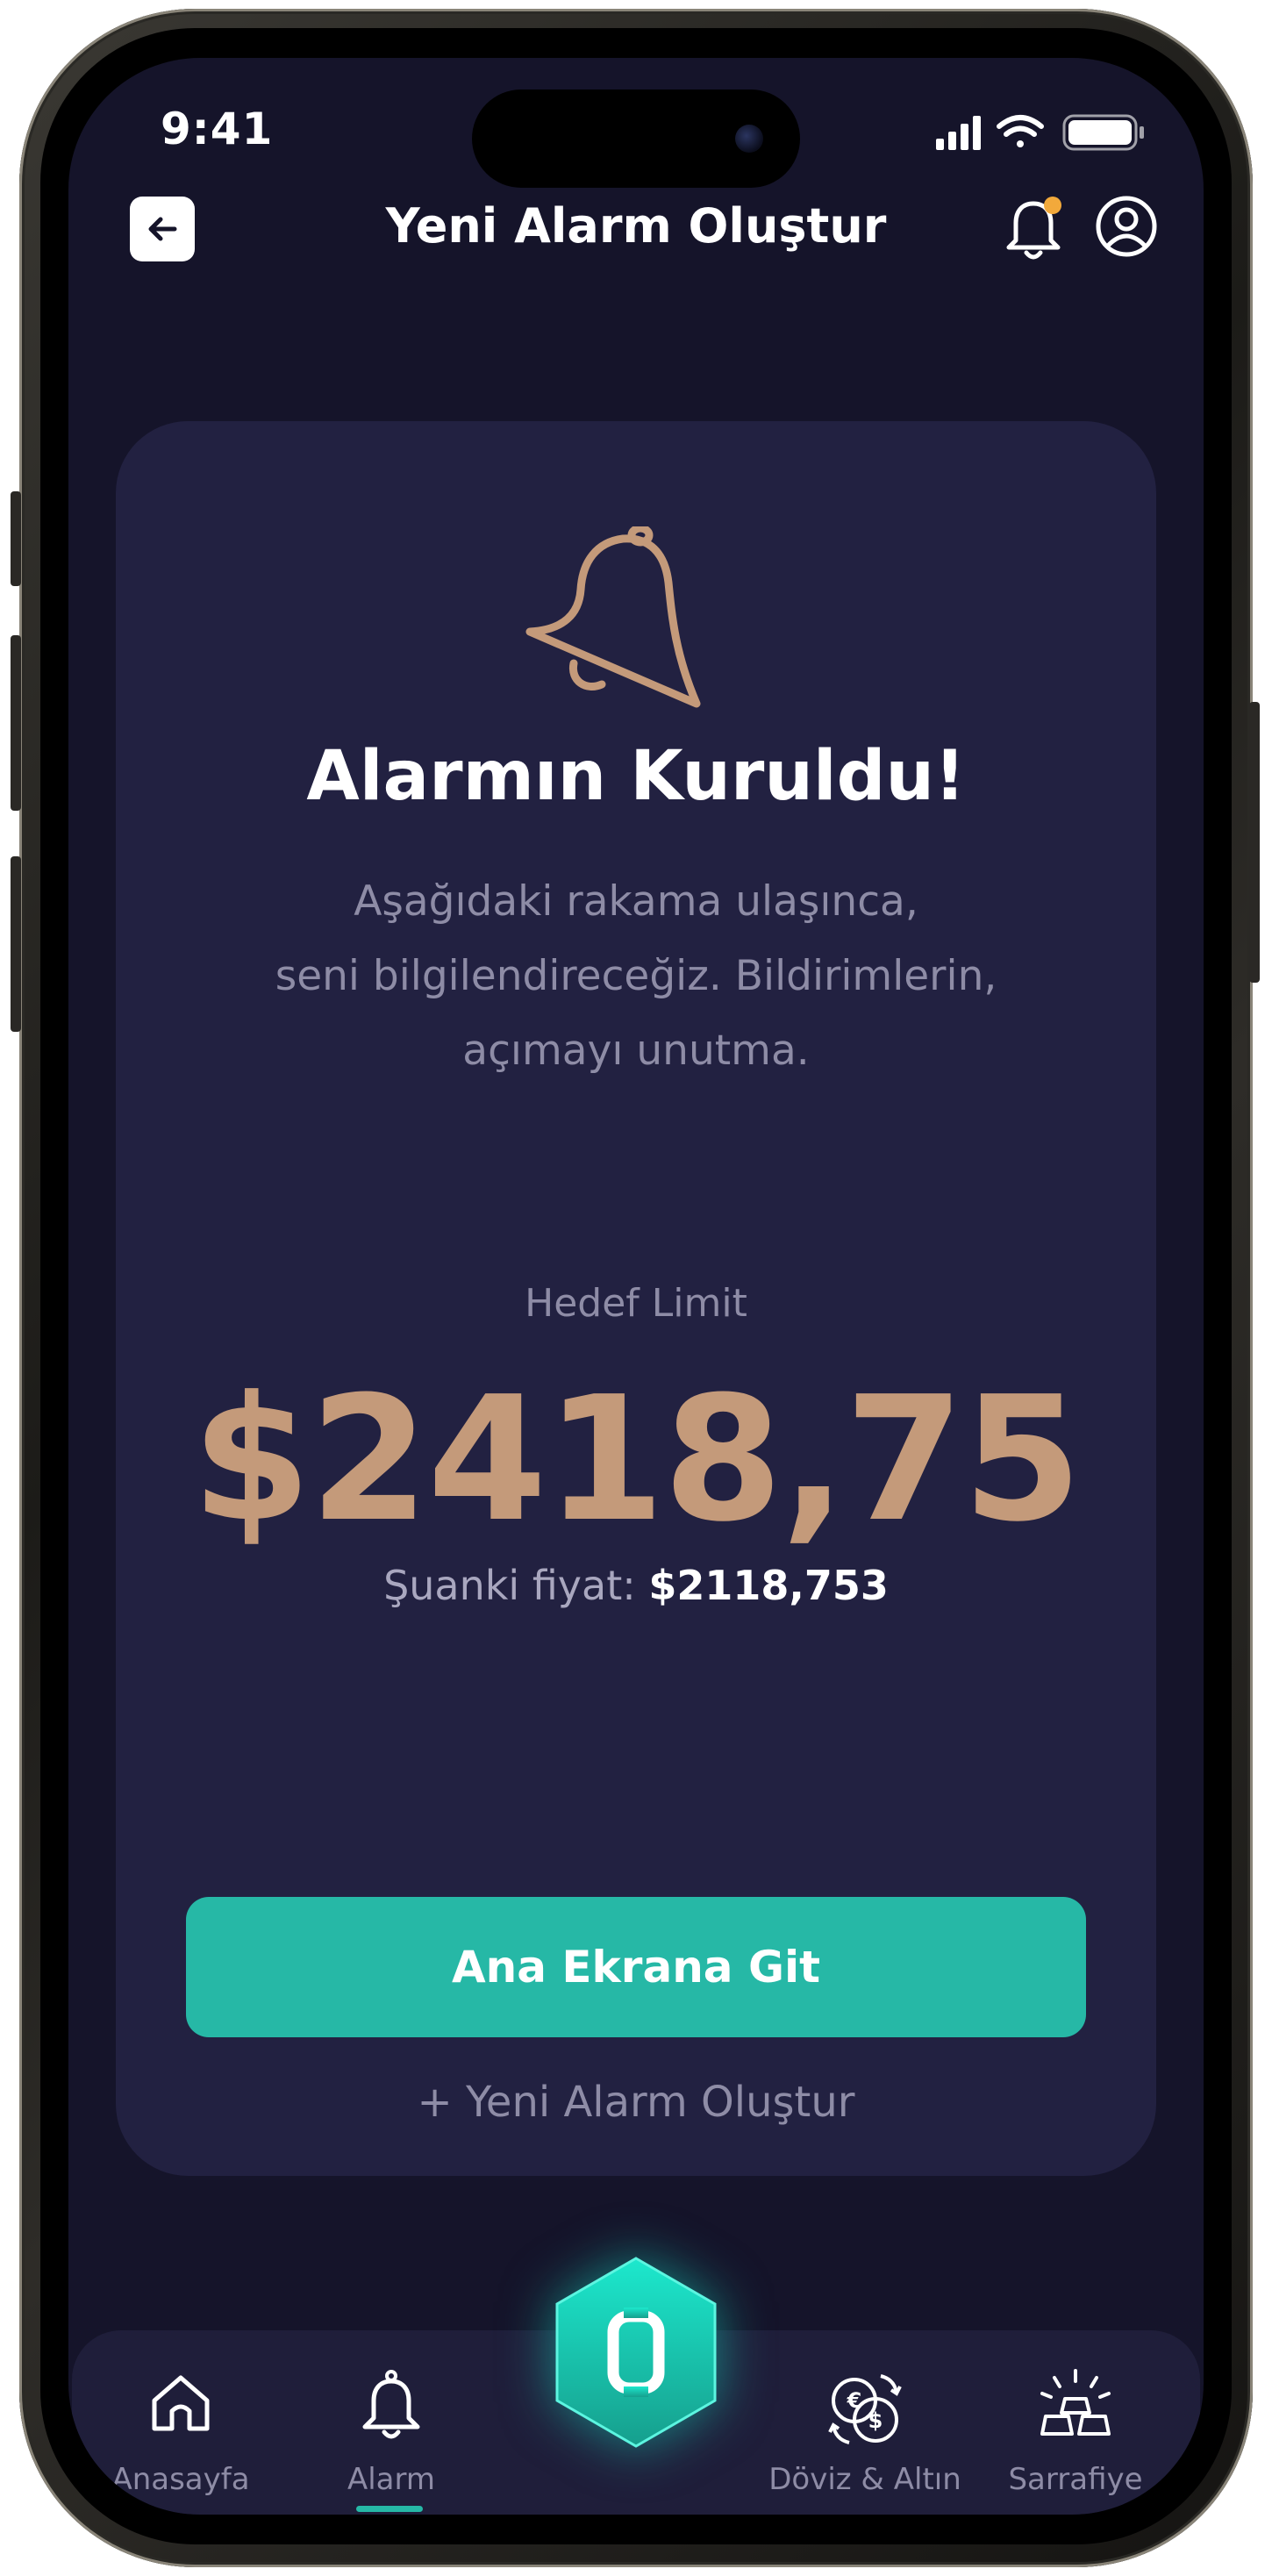  I want to click on front-camera, so click(749, 139).